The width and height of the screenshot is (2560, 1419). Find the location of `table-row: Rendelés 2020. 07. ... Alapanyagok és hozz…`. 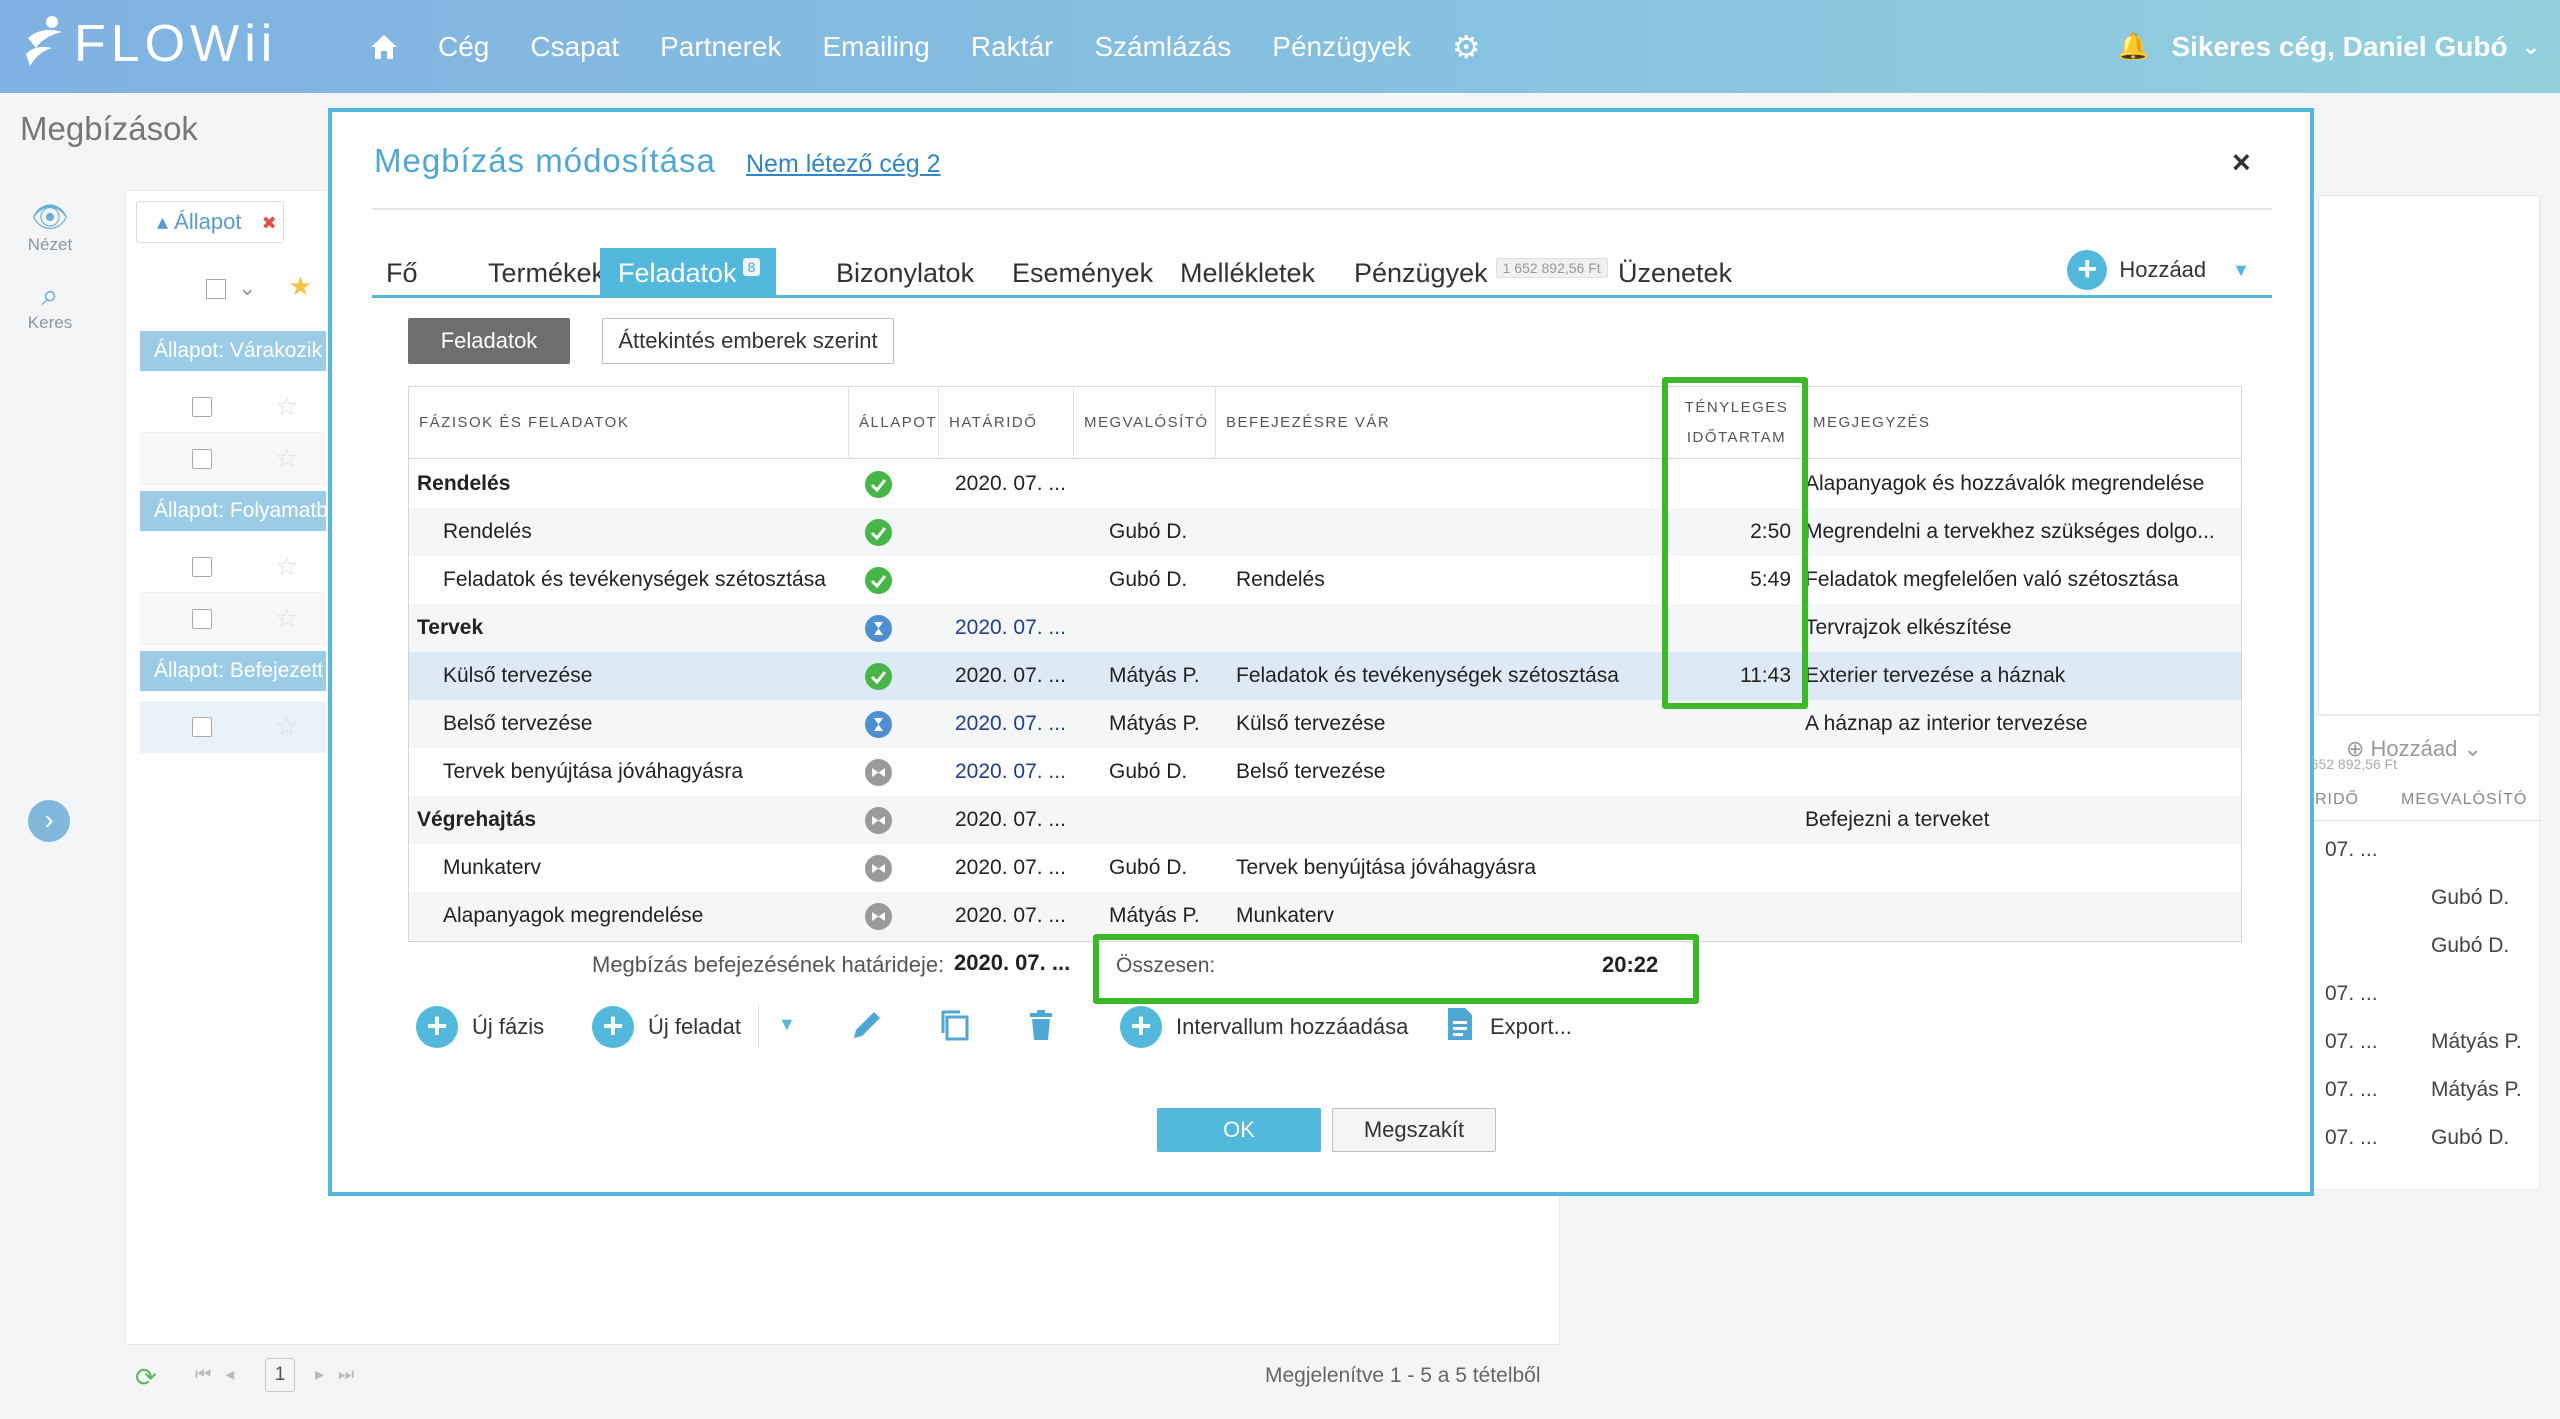

table-row: Rendelés 2020. 07. ... Alapanyagok és hozz… is located at coordinates (1325, 484).